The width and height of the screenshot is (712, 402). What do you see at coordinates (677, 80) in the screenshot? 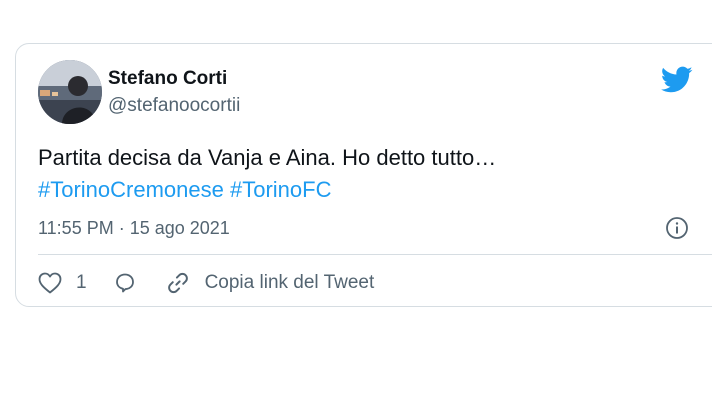
I see `twitter-bird-icon` at bounding box center [677, 80].